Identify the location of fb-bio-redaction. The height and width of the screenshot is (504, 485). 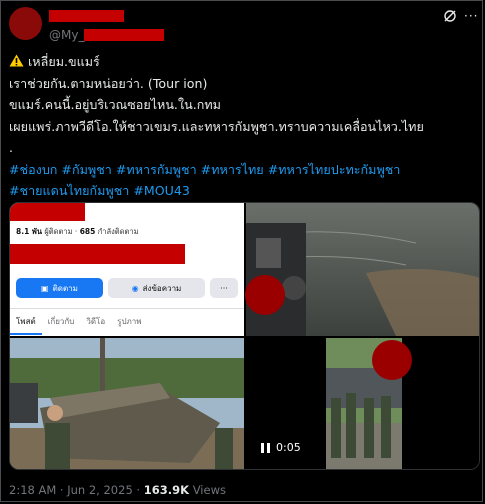
(97, 254).